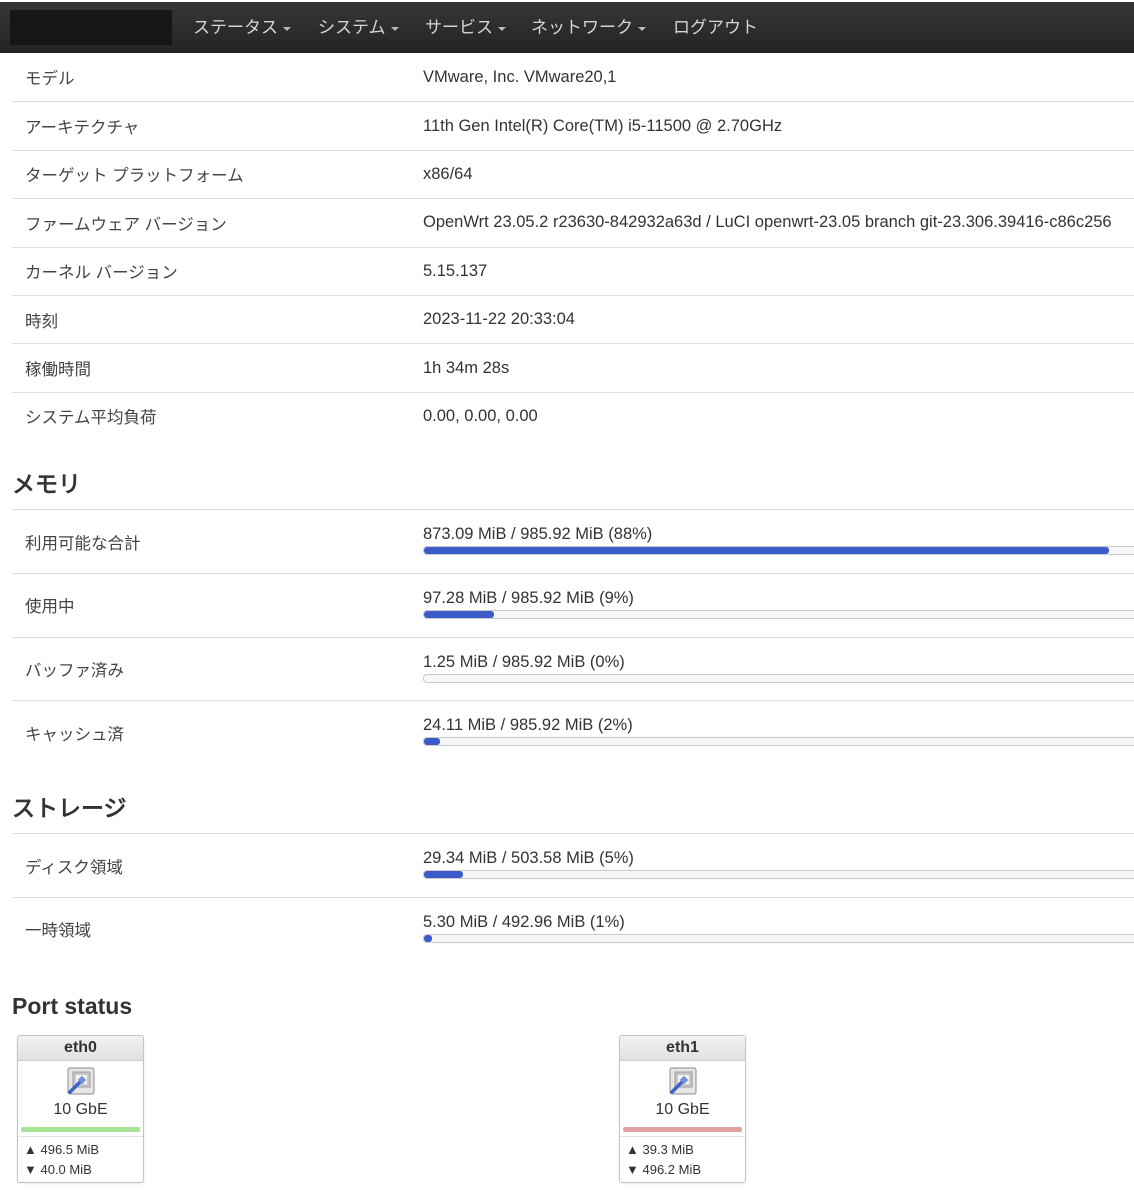 Image resolution: width=1134 pixels, height=1200 pixels. What do you see at coordinates (80, 1048) in the screenshot?
I see `port-name: eth0` at bounding box center [80, 1048].